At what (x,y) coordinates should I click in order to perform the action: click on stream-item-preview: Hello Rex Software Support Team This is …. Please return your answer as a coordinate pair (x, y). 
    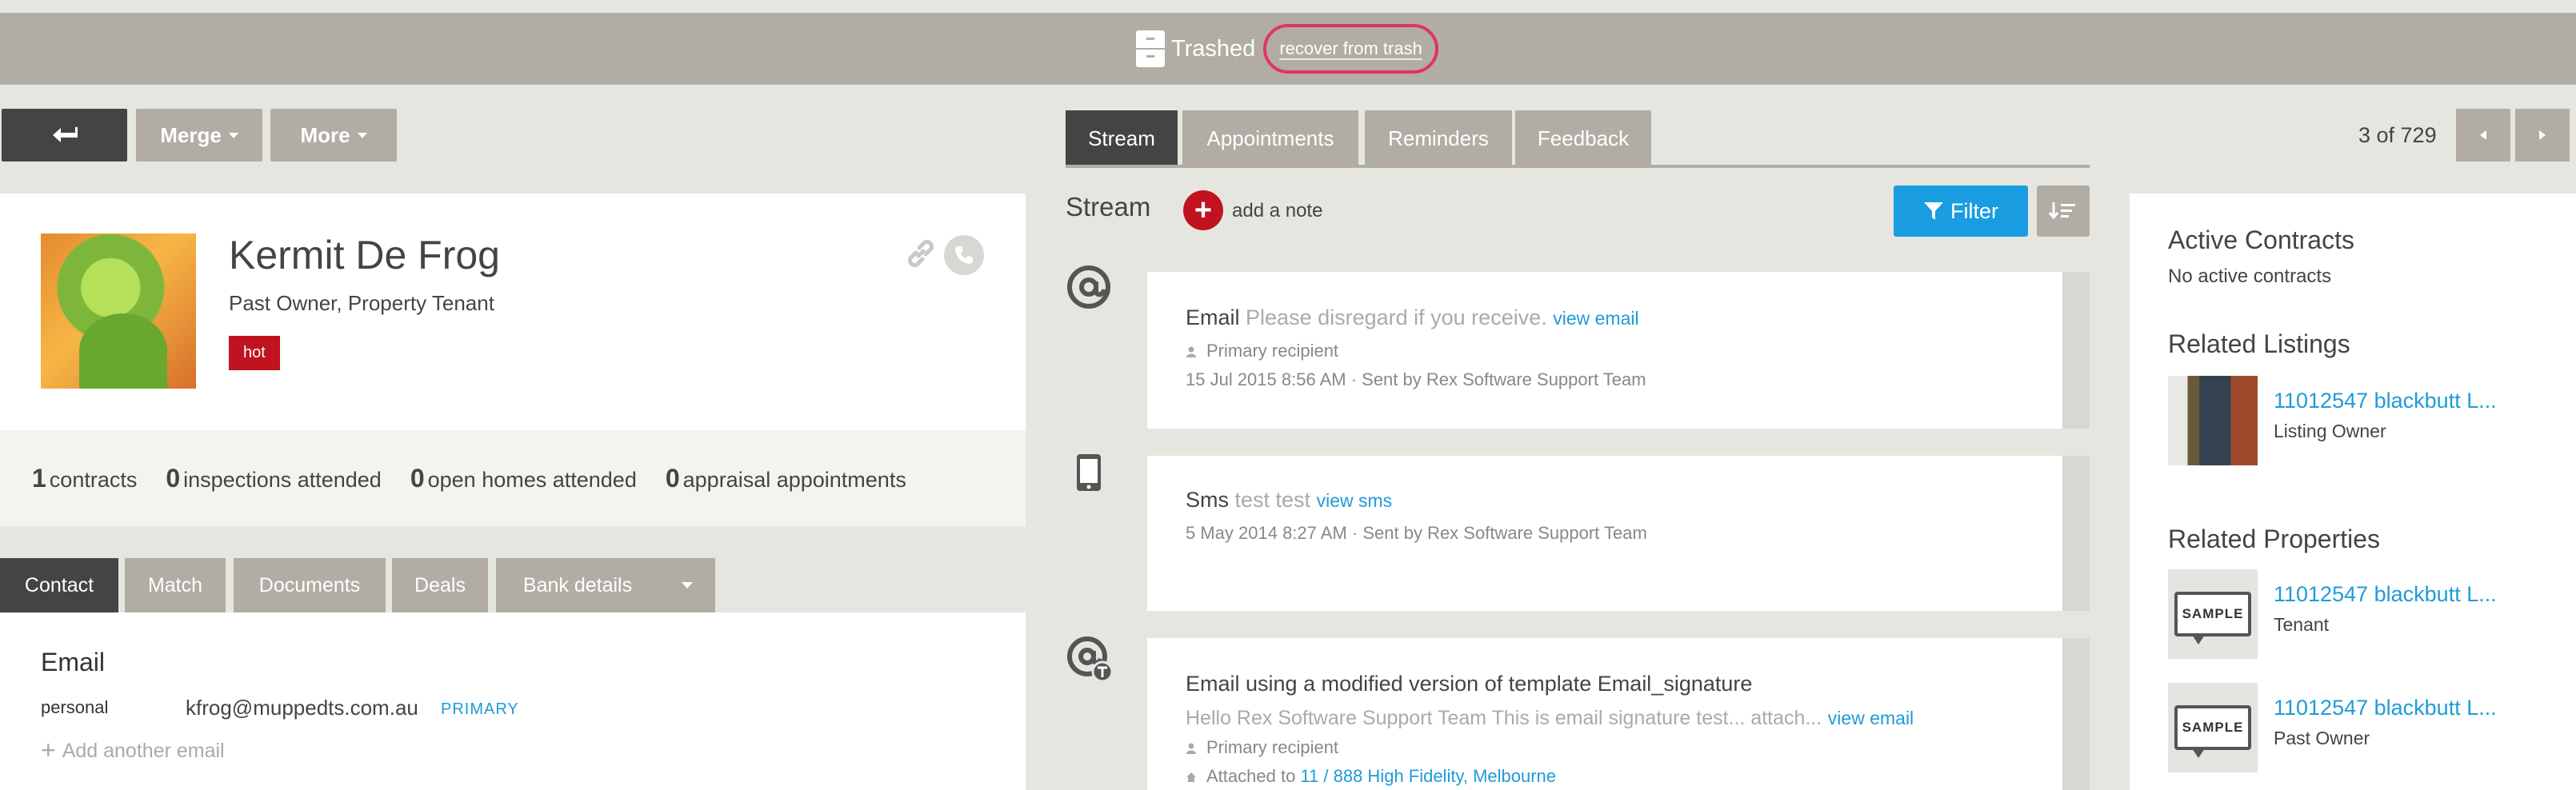
    Looking at the image, I should click on (1550, 718).